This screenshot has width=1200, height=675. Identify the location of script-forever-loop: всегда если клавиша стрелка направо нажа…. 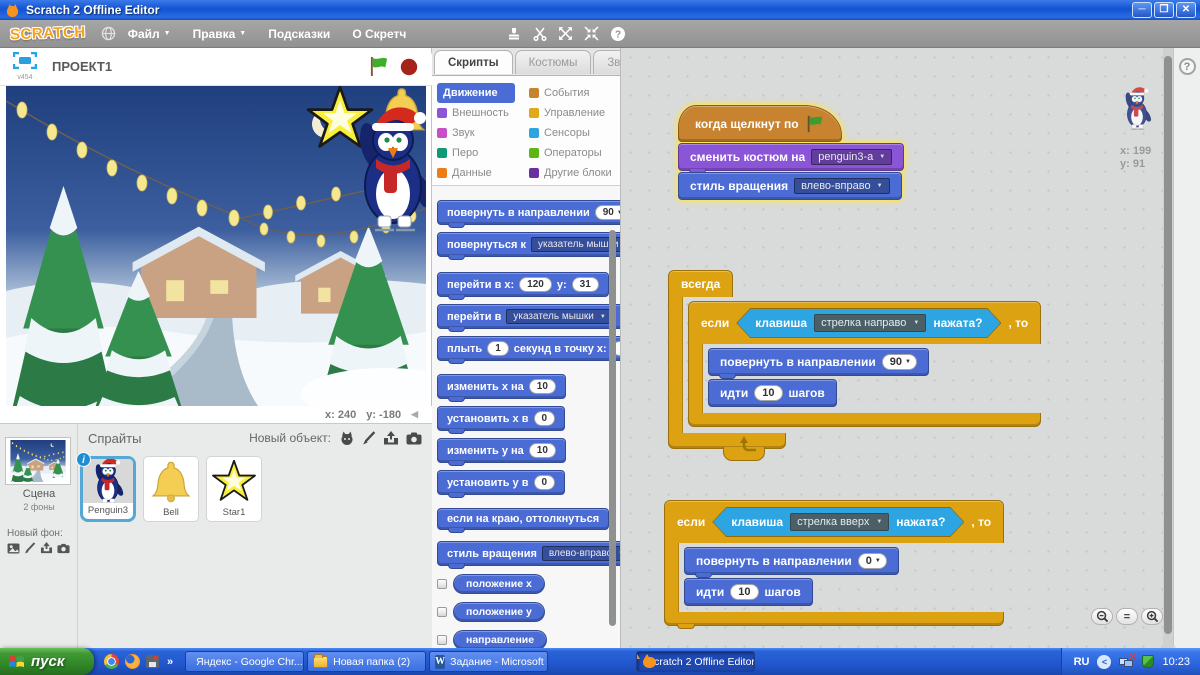
(855, 365).